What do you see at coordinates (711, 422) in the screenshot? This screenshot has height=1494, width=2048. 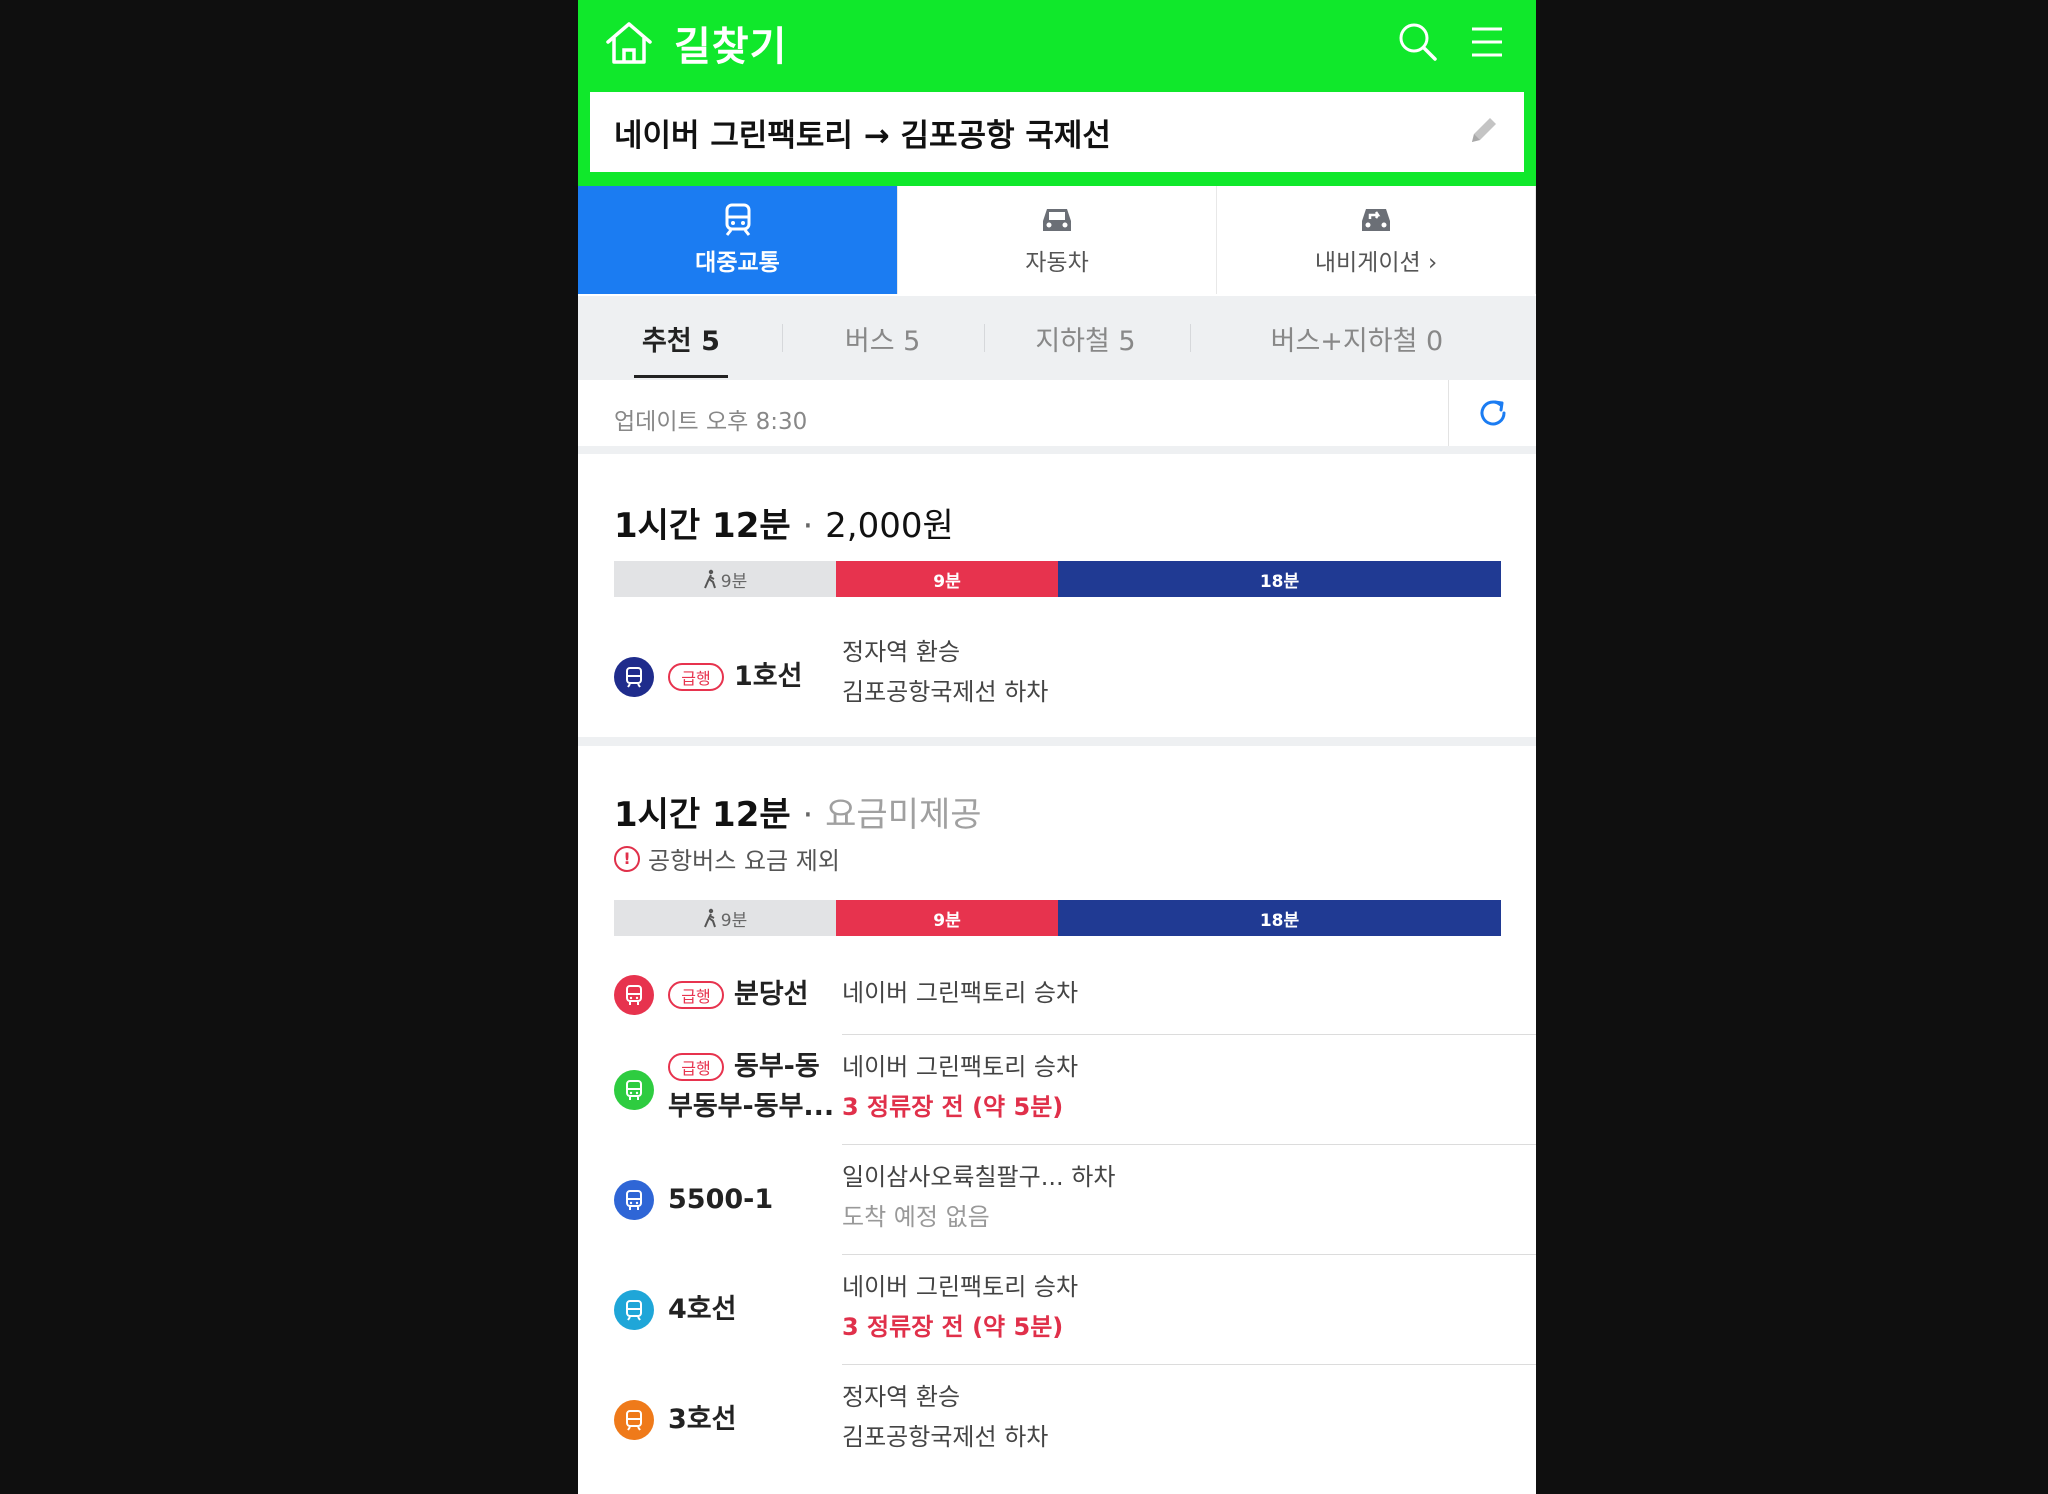 I see `update-time: 업데이트 오후 8:30` at bounding box center [711, 422].